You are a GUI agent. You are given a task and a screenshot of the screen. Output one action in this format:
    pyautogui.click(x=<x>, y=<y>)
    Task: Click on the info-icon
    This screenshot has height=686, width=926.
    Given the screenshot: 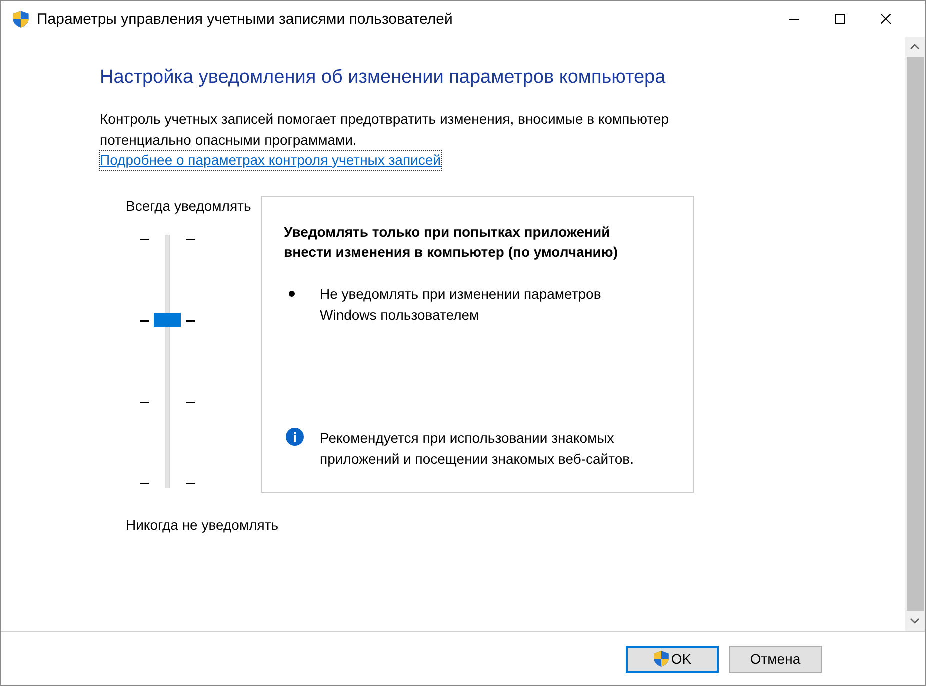 What is the action you would take?
    pyautogui.click(x=295, y=437)
    